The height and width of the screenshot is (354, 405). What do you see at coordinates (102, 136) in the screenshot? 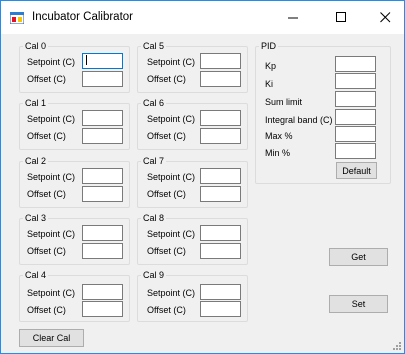
I see `cal-1-offset-input` at bounding box center [102, 136].